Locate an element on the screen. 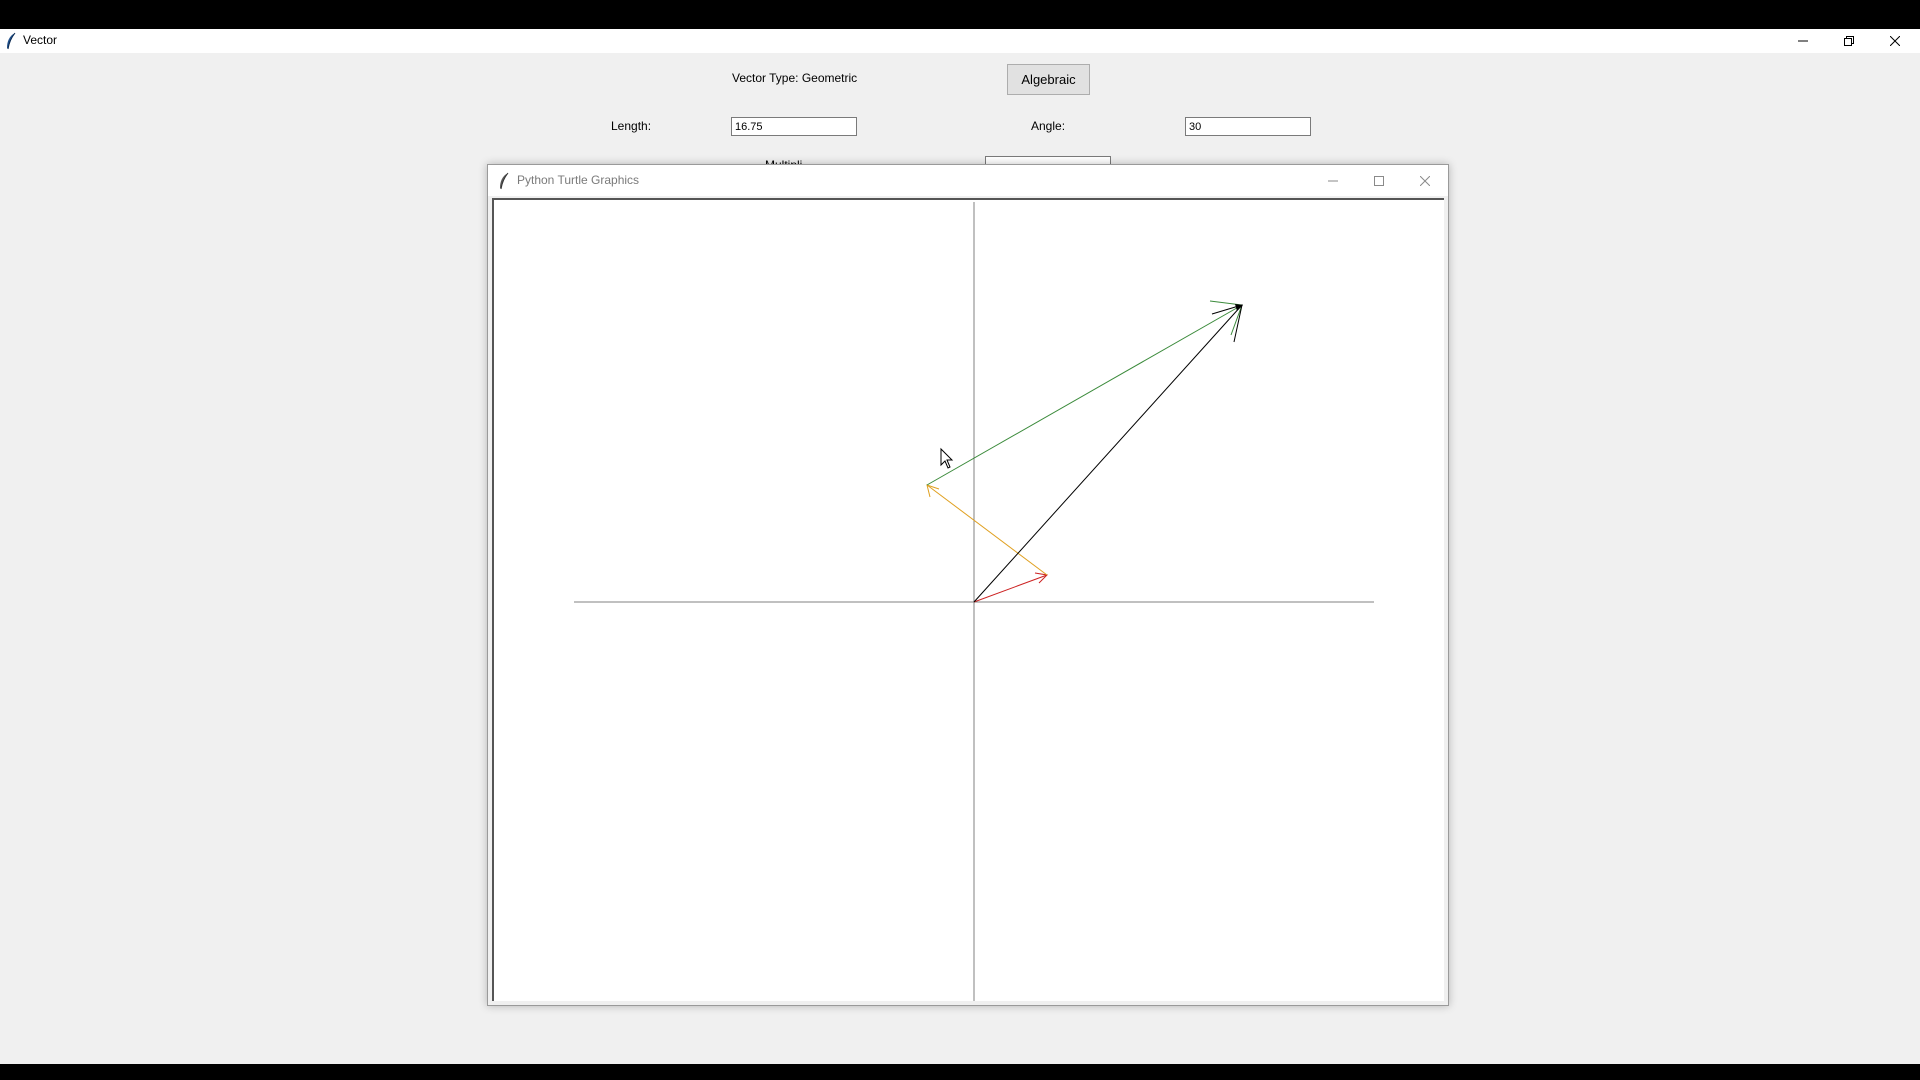 This screenshot has width=1920, height=1080. red-vector is located at coordinates (1011, 587).